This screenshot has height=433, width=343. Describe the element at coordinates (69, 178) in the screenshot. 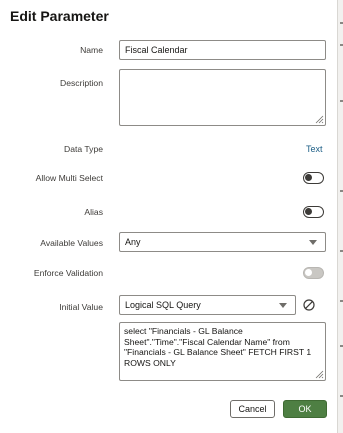

I see `allow-multi-select-label: Allow Multi Select` at that location.